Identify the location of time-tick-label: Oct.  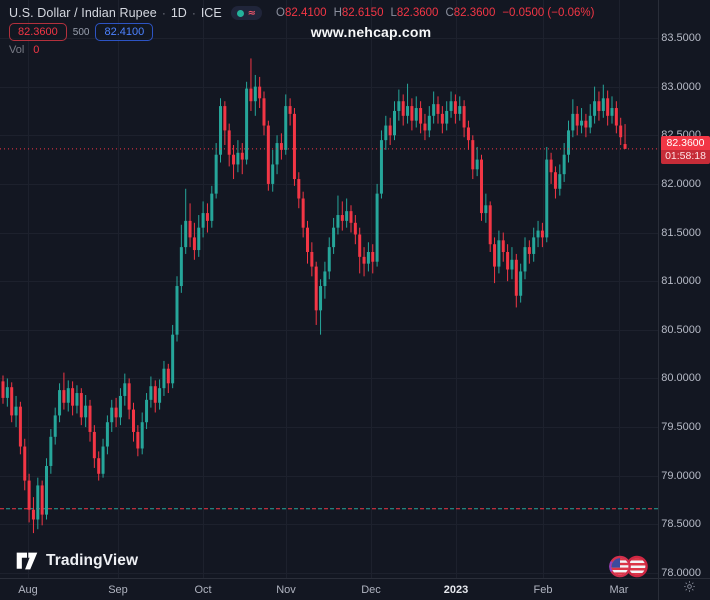
(203, 590).